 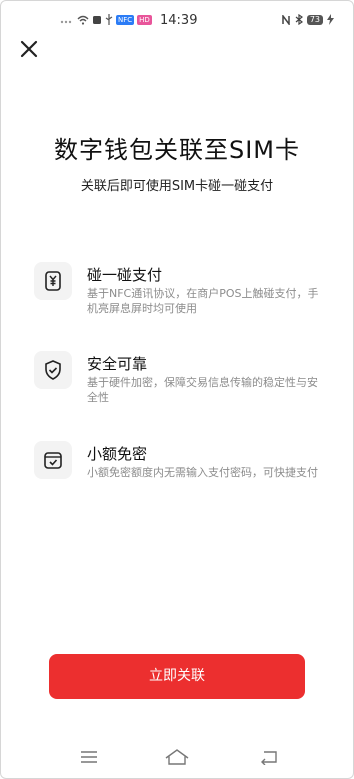 I want to click on feature-description: 小额免密额度内无需输入支付密码，可快捷支付, so click(x=202, y=472).